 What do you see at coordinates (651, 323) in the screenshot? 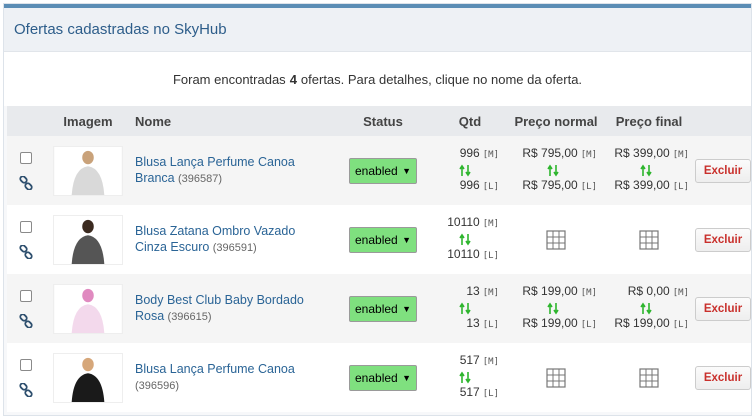
I see `final-price-l: R$ 199,00 [L]` at bounding box center [651, 323].